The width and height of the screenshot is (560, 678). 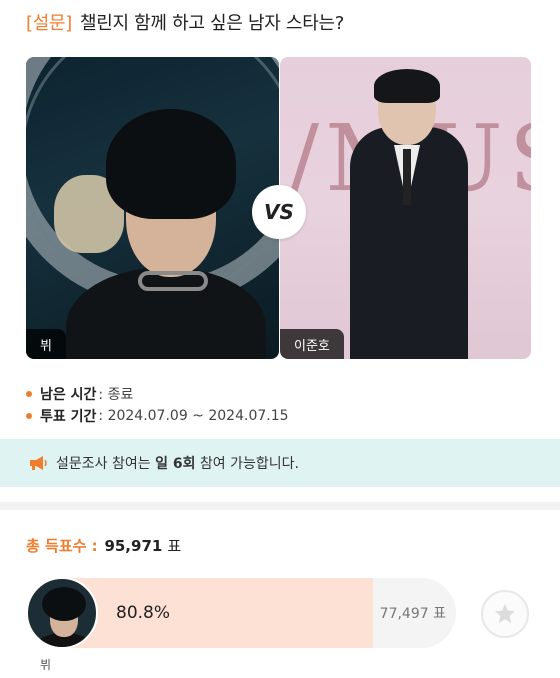 What do you see at coordinates (193, 416) in the screenshot?
I see `vote-period-value: : 2024.07.09 ~ 2024.07.15` at bounding box center [193, 416].